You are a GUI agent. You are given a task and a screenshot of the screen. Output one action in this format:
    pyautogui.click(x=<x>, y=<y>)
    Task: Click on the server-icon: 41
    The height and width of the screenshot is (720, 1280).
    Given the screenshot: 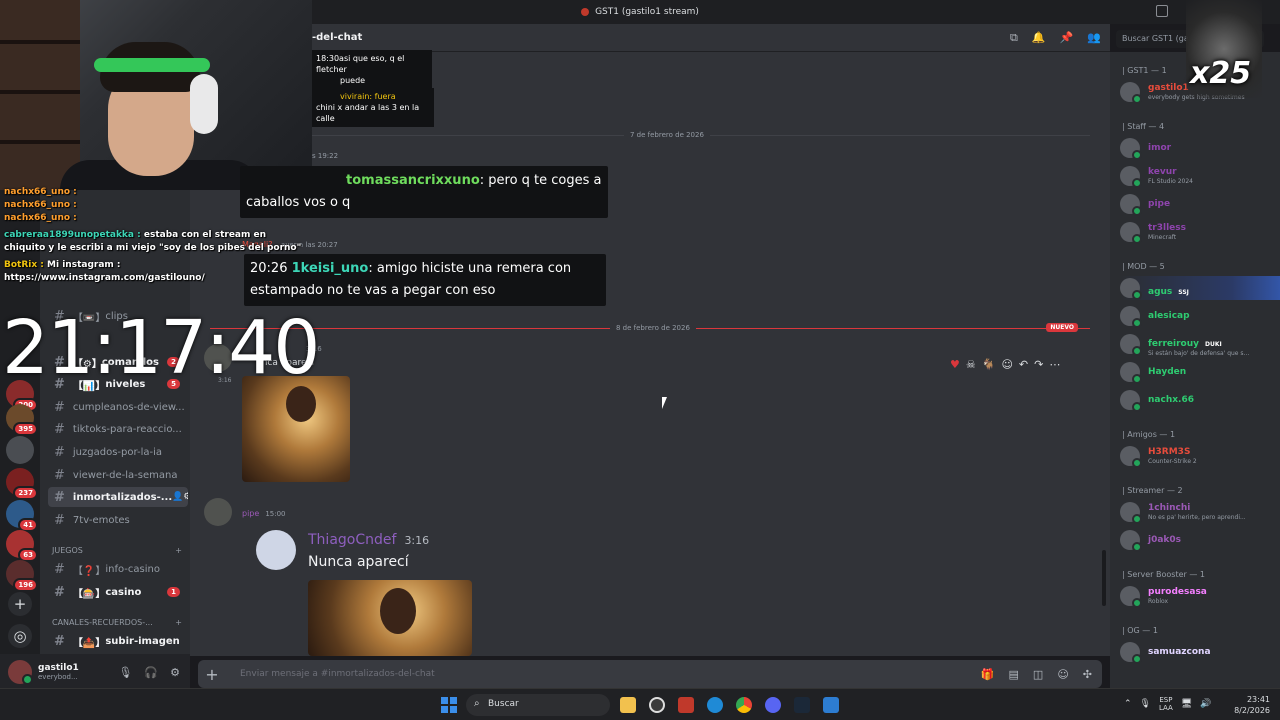 What is the action you would take?
    pyautogui.click(x=22, y=516)
    